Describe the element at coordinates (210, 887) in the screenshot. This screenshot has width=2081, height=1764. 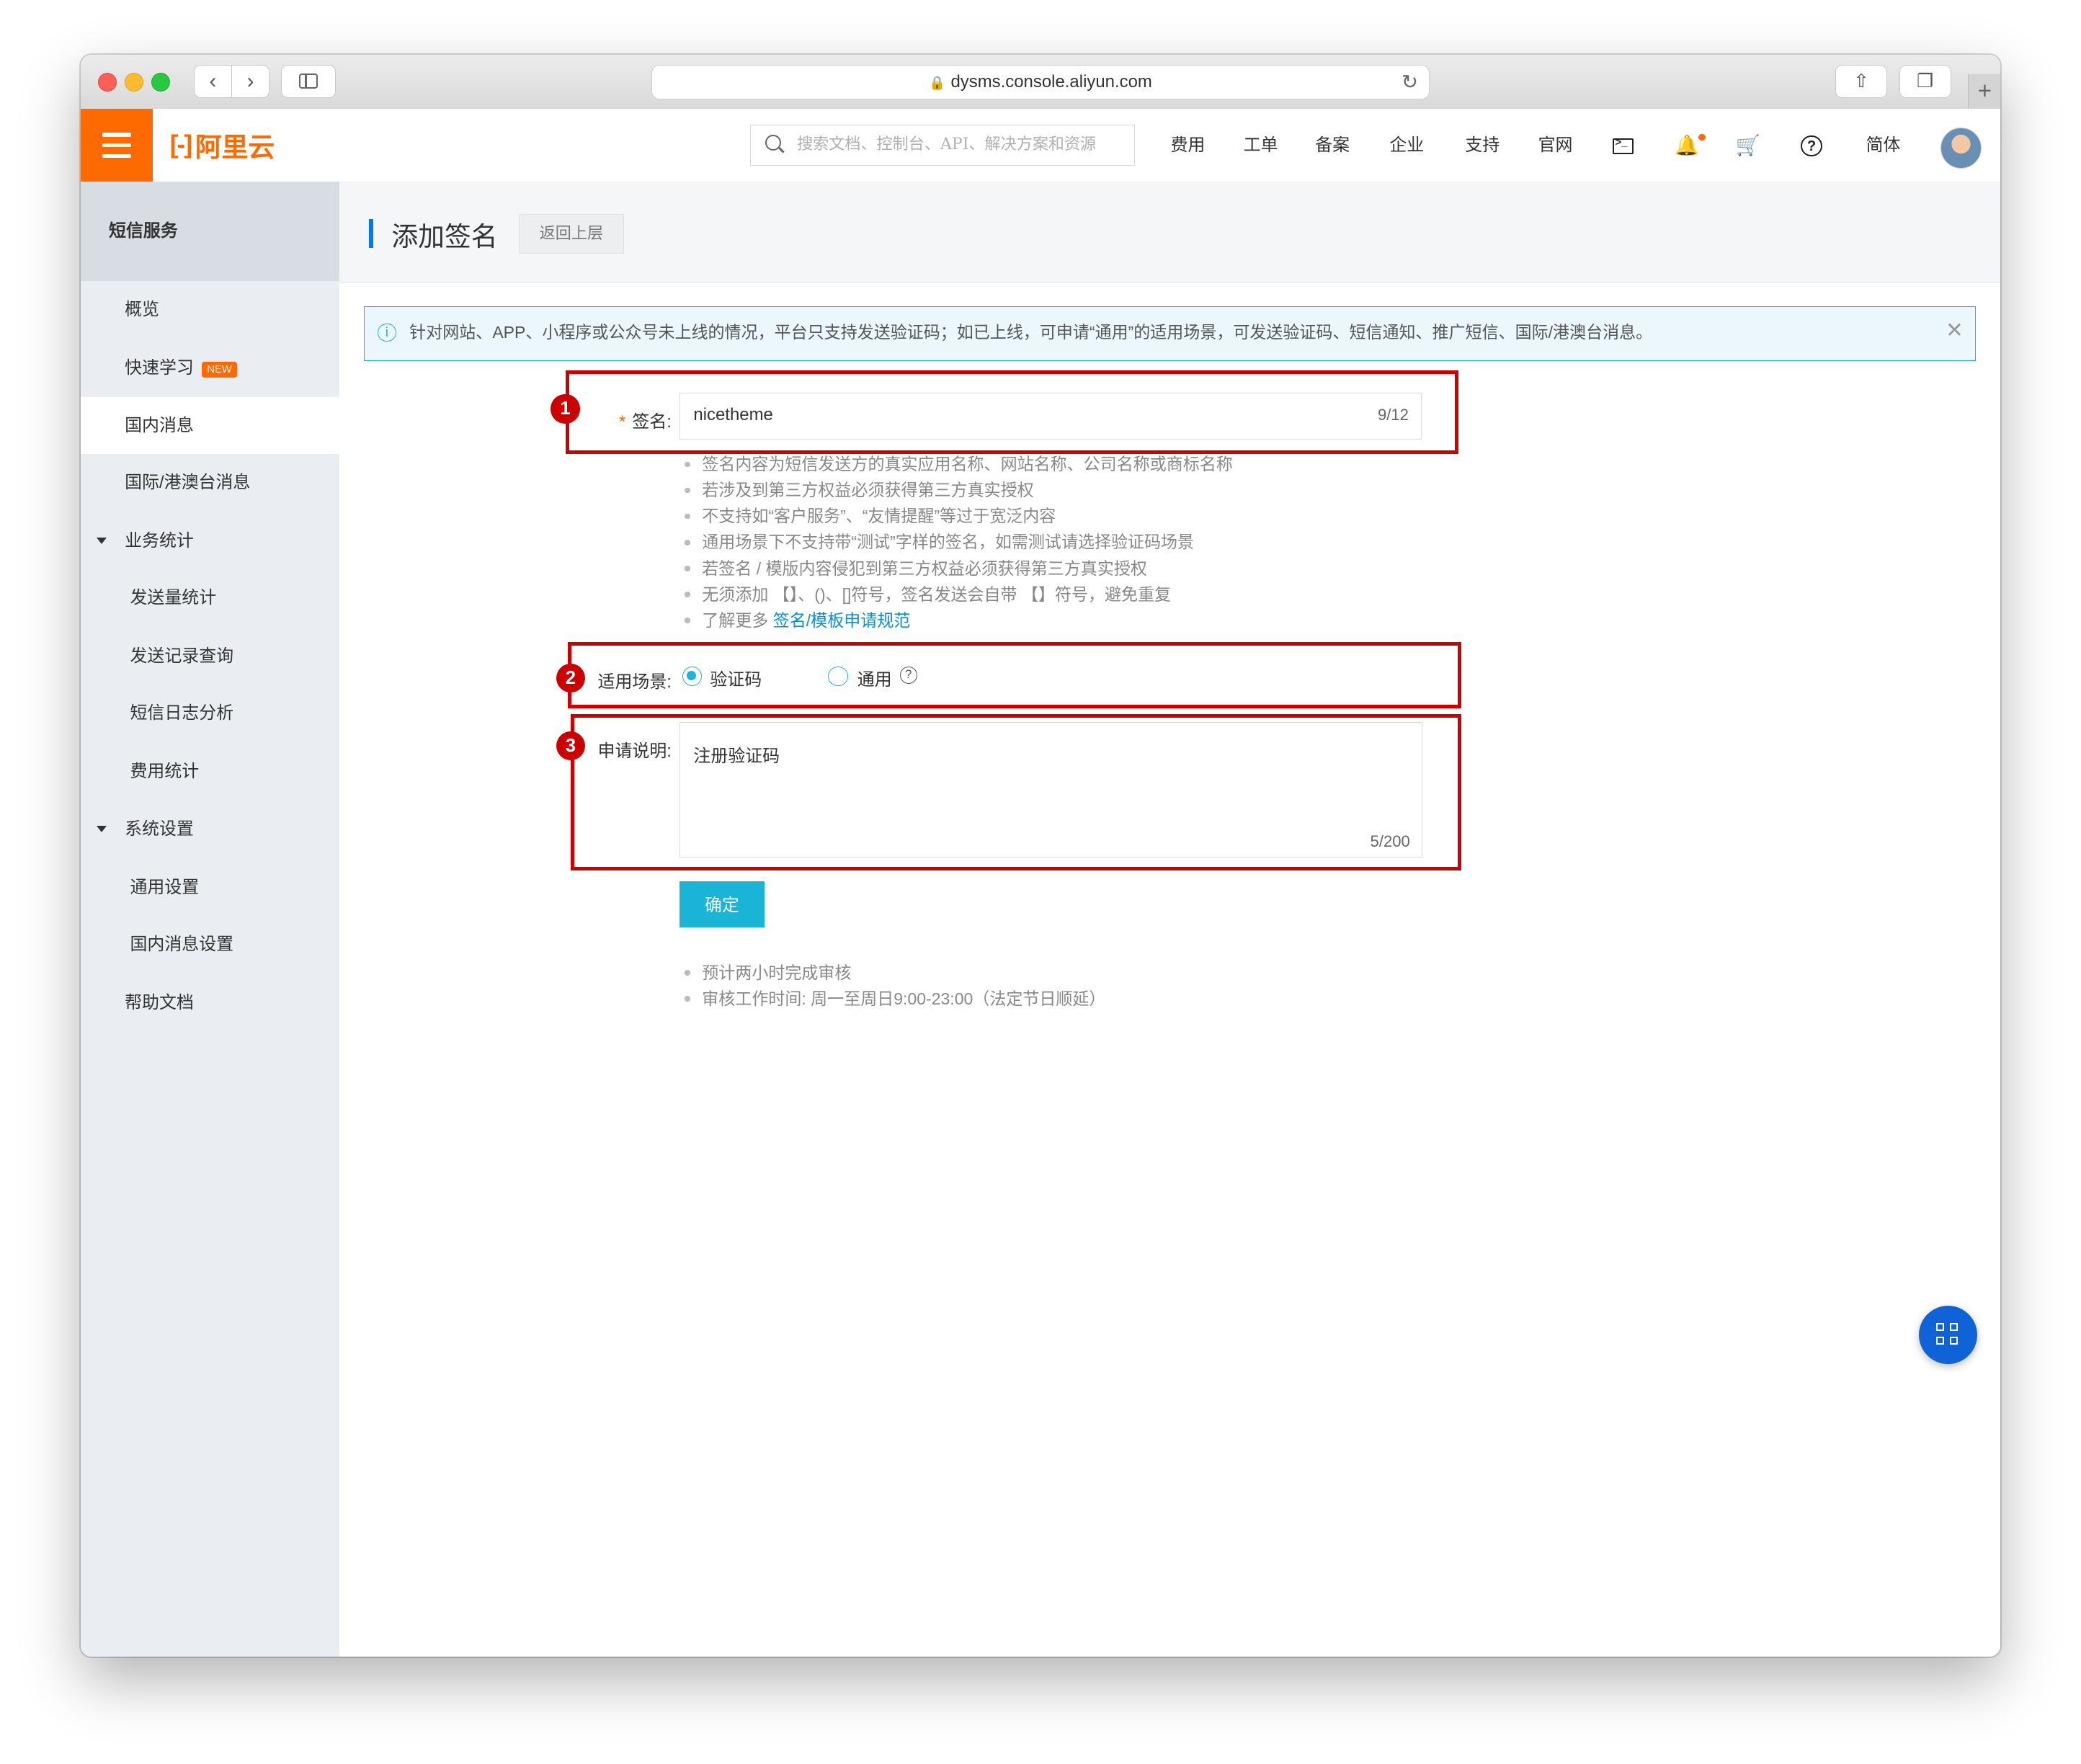
I see `sidebar-item-general-settings: 通用设置` at that location.